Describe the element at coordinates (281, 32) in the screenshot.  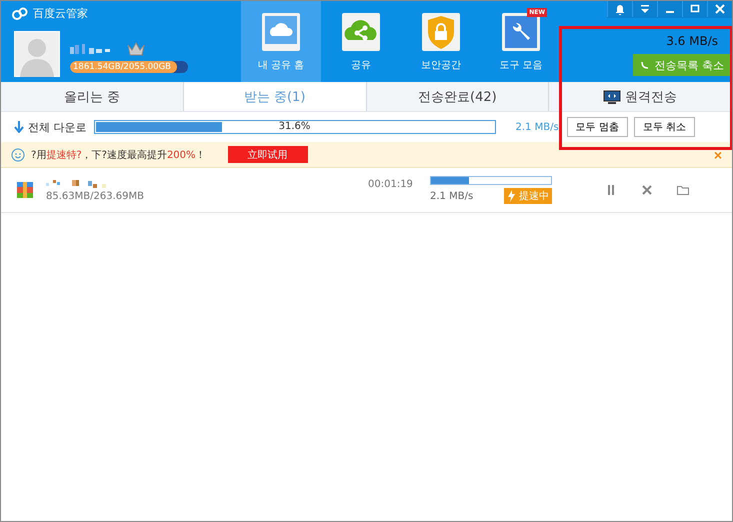
I see `cloud-icon` at that location.